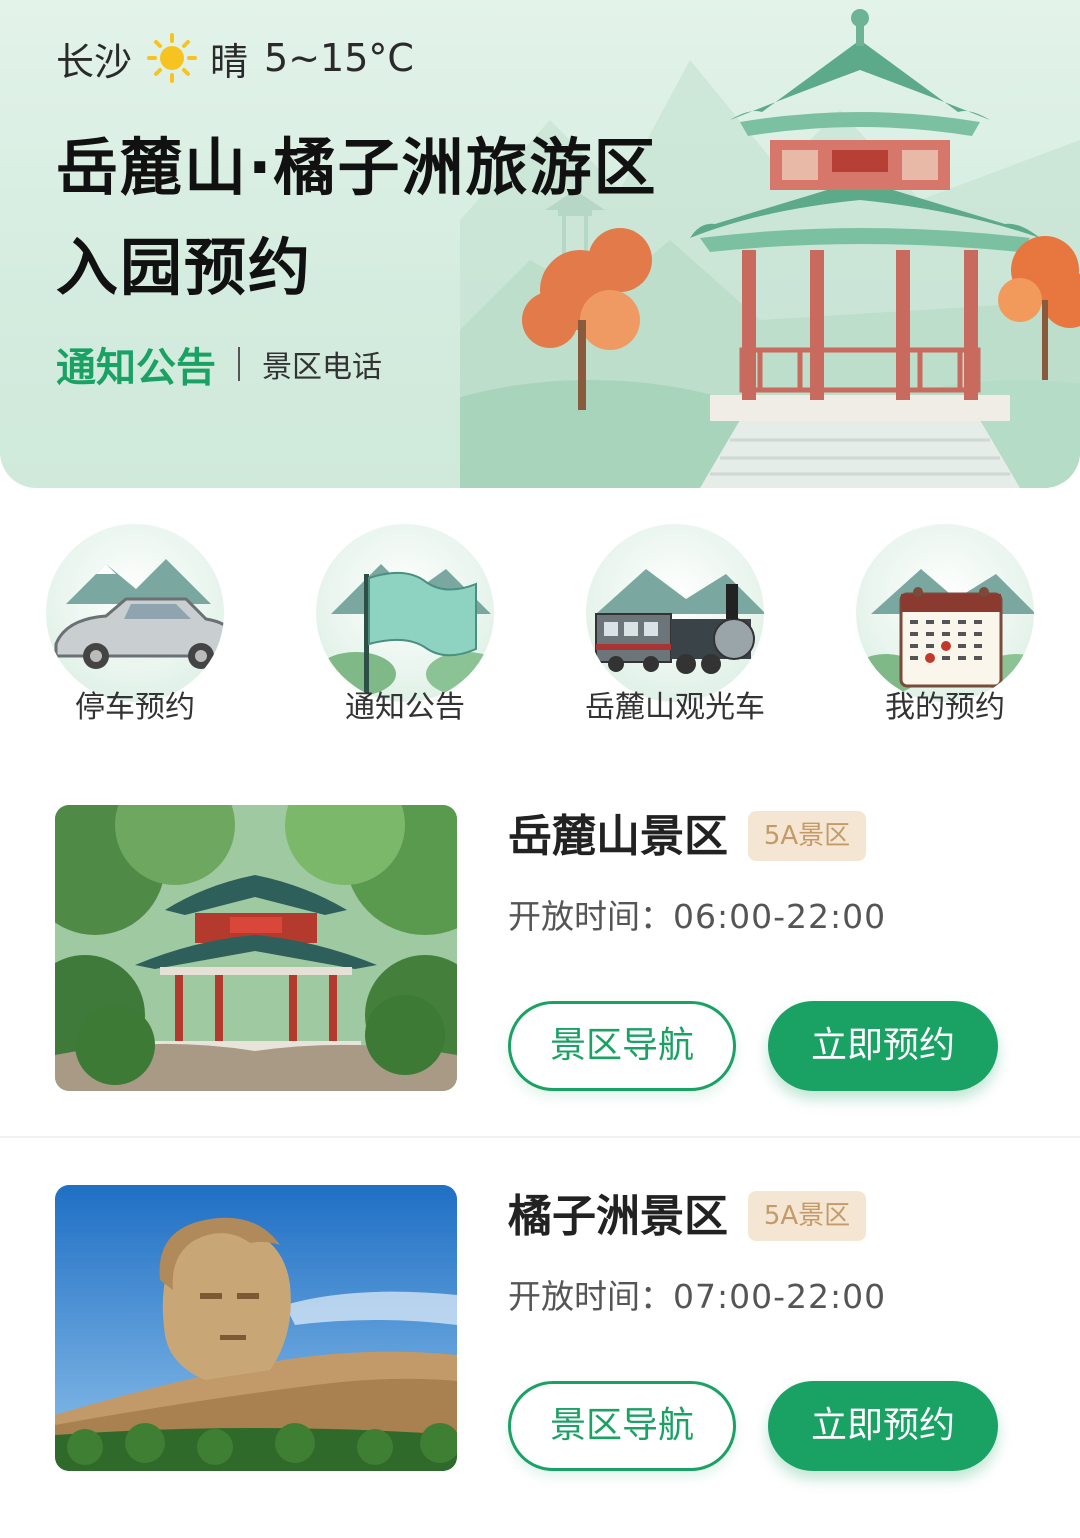 The image size is (1080, 1538). I want to click on juzizhou-photo, so click(256, 1328).